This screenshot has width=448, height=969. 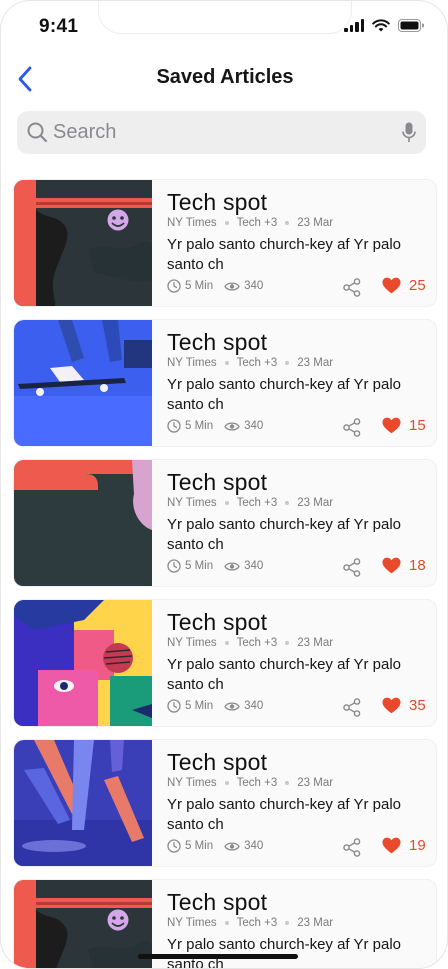 I want to click on like-button: 18, so click(x=404, y=565).